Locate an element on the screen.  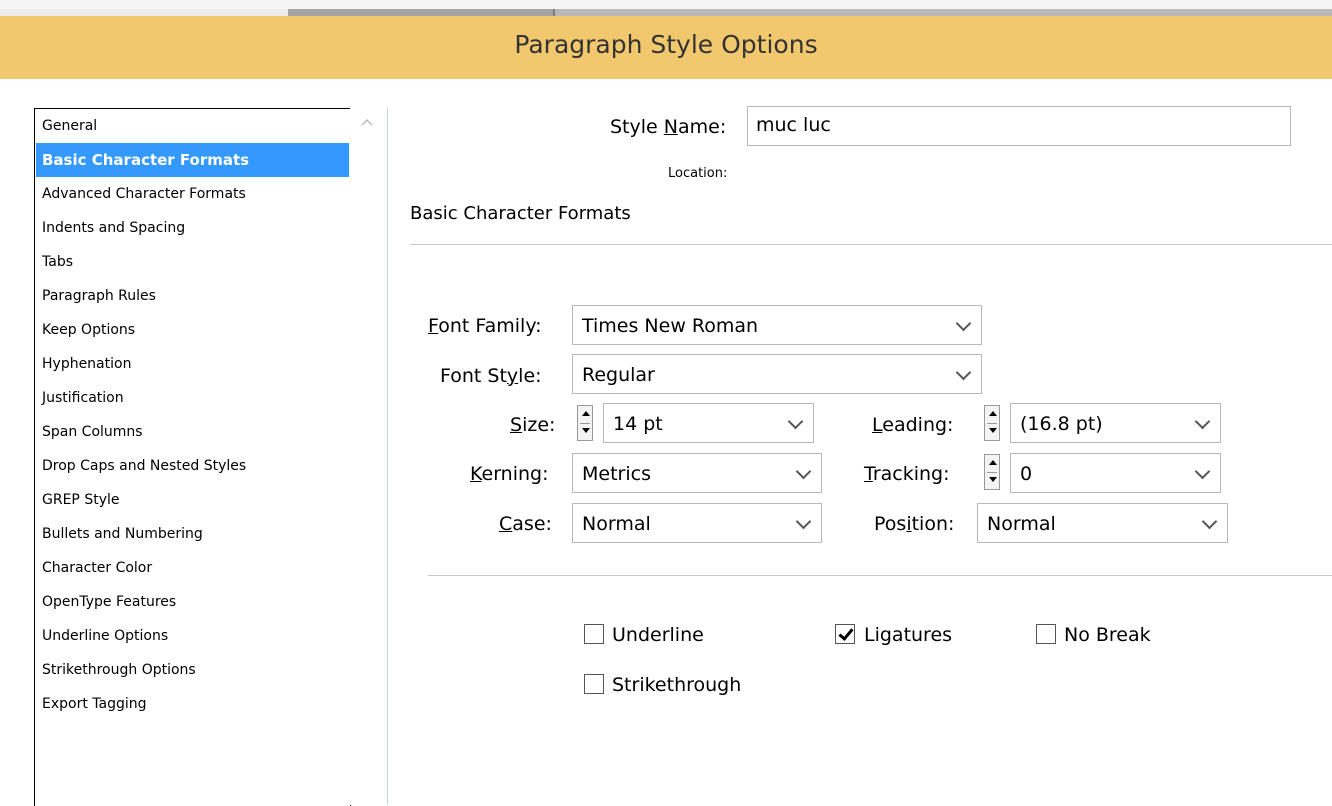
sidebar-item-span-columns: Span Columns is located at coordinates (192, 432).